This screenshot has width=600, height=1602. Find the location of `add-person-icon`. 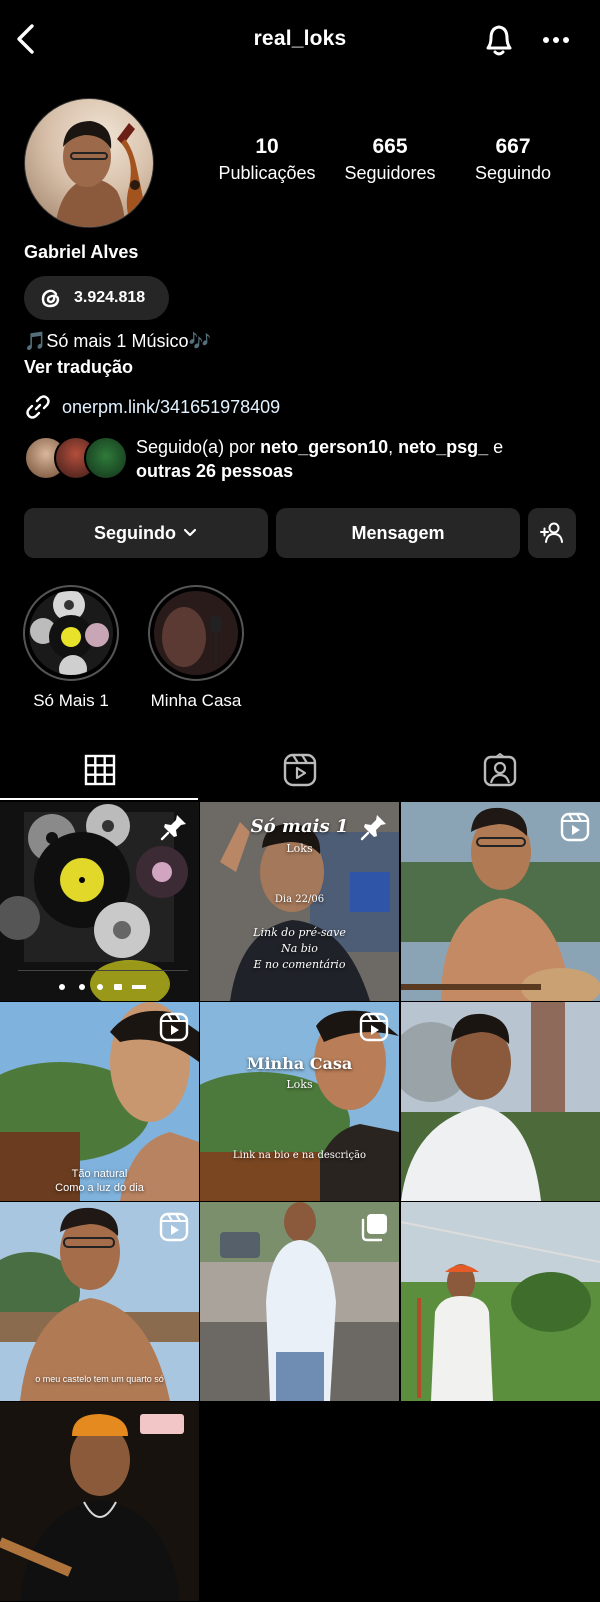

add-person-icon is located at coordinates (551, 532).